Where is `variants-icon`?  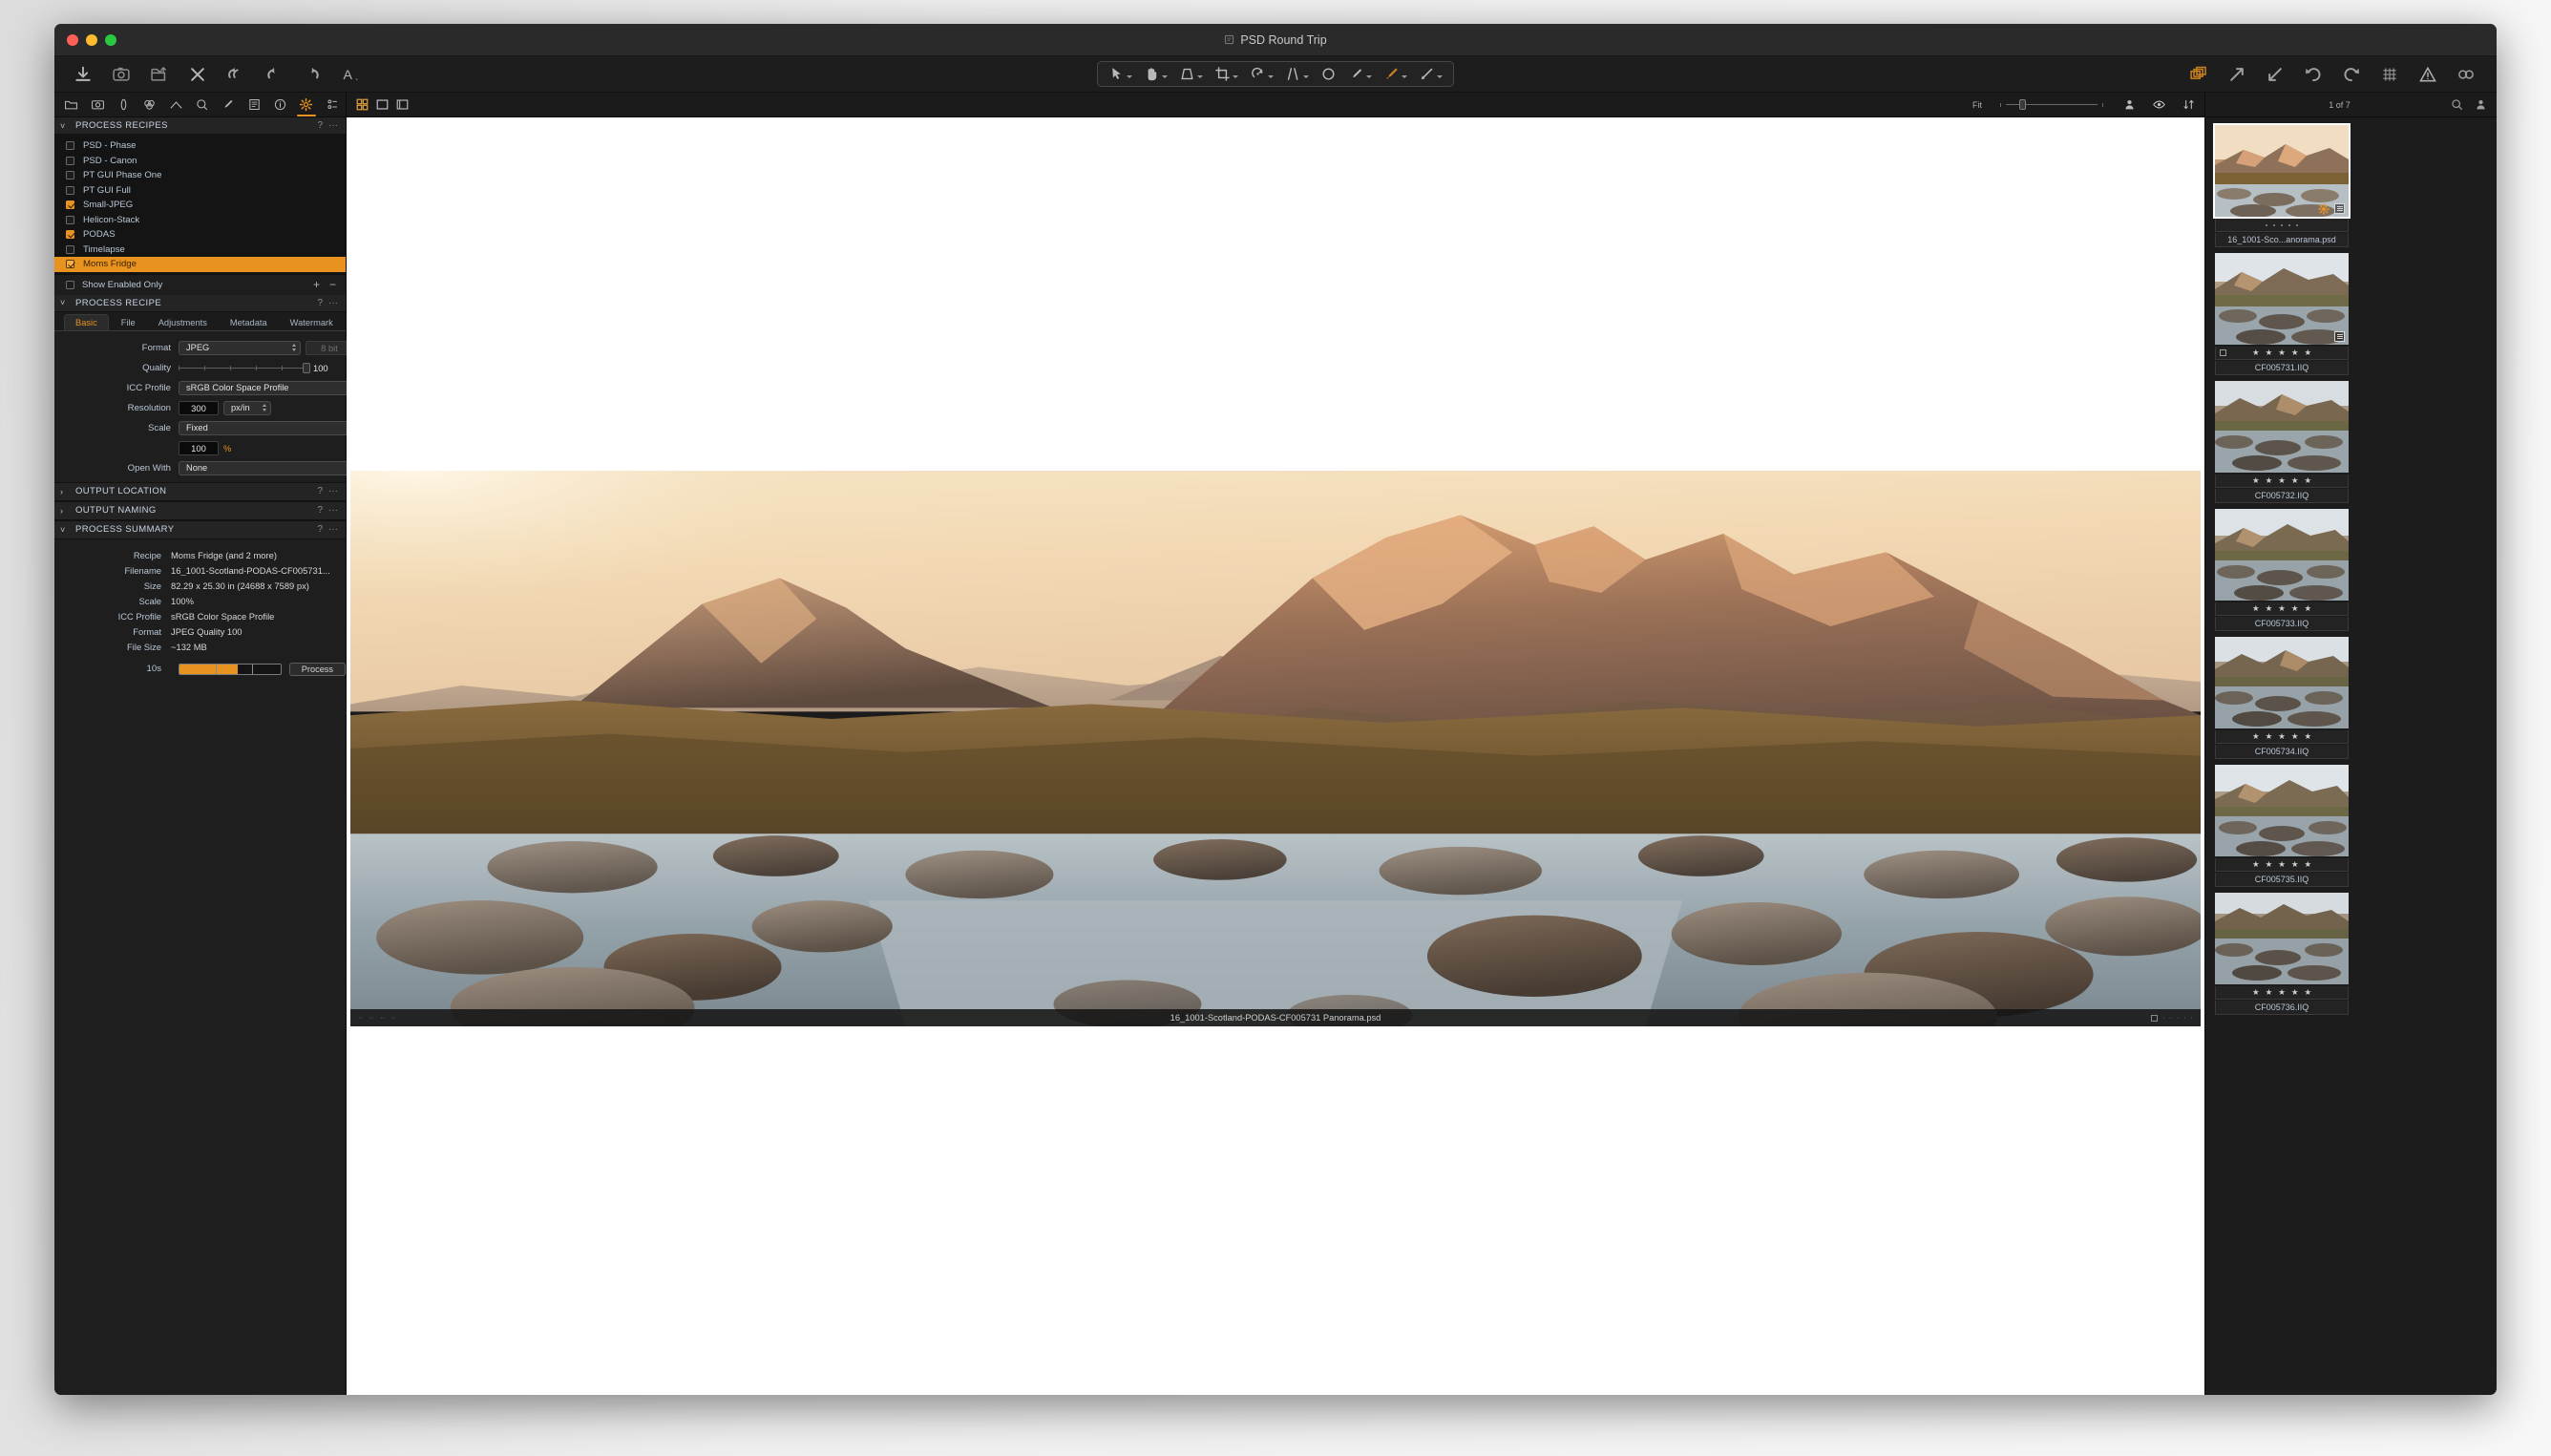 variants-icon is located at coordinates (2198, 75).